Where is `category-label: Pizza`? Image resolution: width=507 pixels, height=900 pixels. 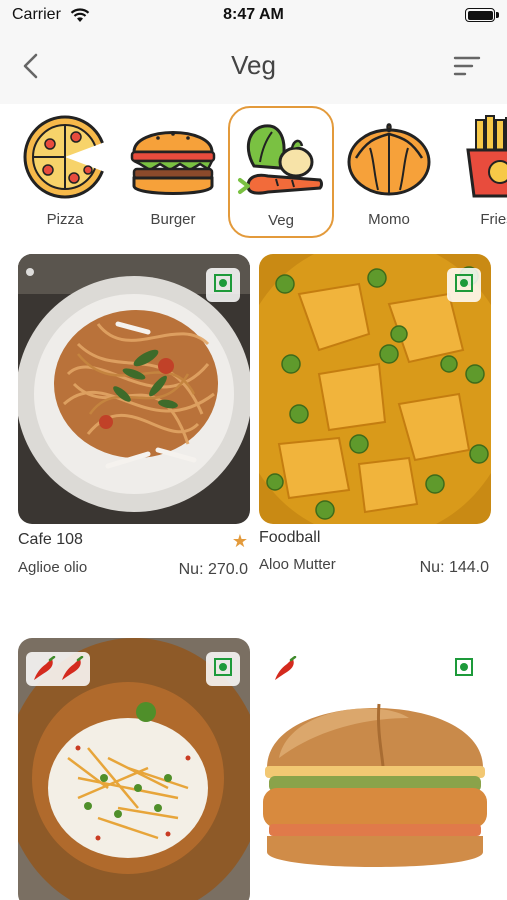 category-label: Pizza is located at coordinates (65, 219).